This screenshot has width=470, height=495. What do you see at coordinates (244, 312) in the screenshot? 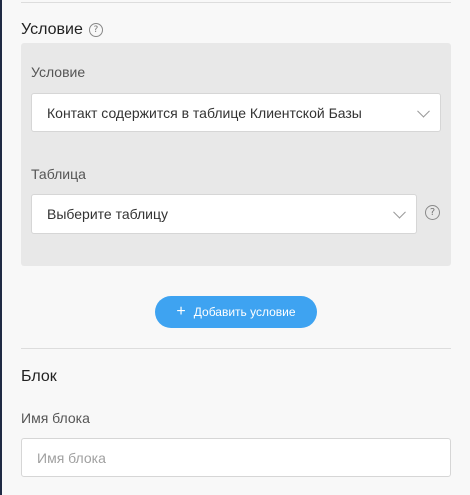
I see `add-condition-label: Добавить условие` at bounding box center [244, 312].